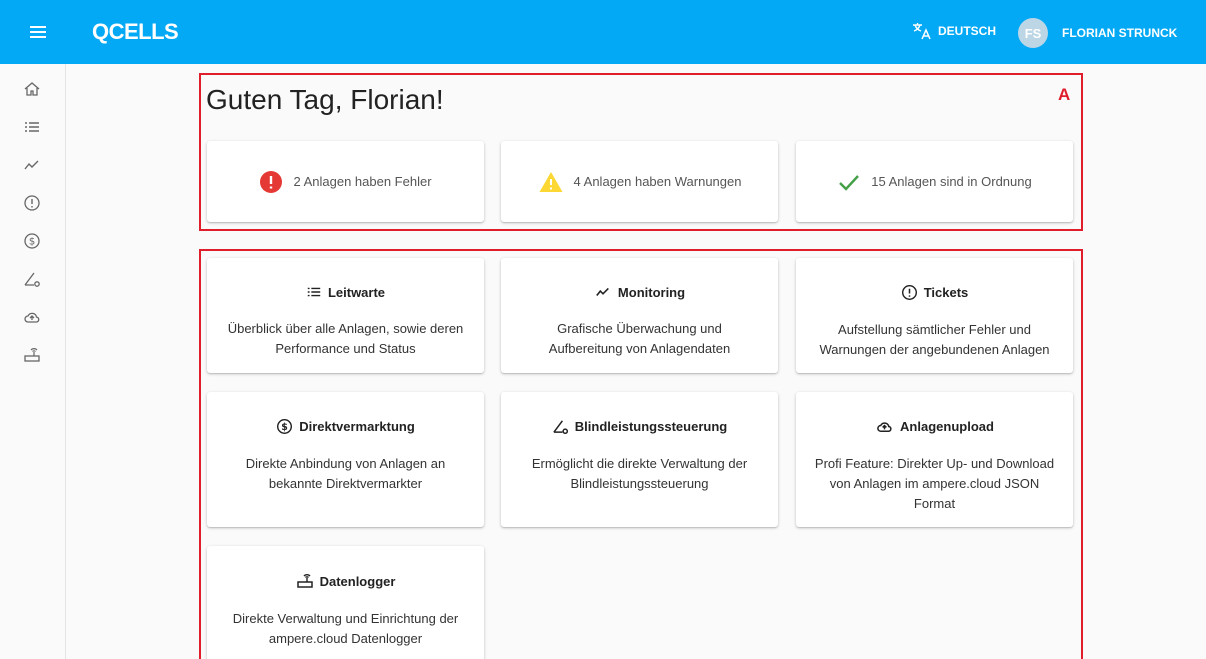 This screenshot has height=659, width=1206. I want to click on user-name: FLORIAN STRUNCK, so click(1119, 33).